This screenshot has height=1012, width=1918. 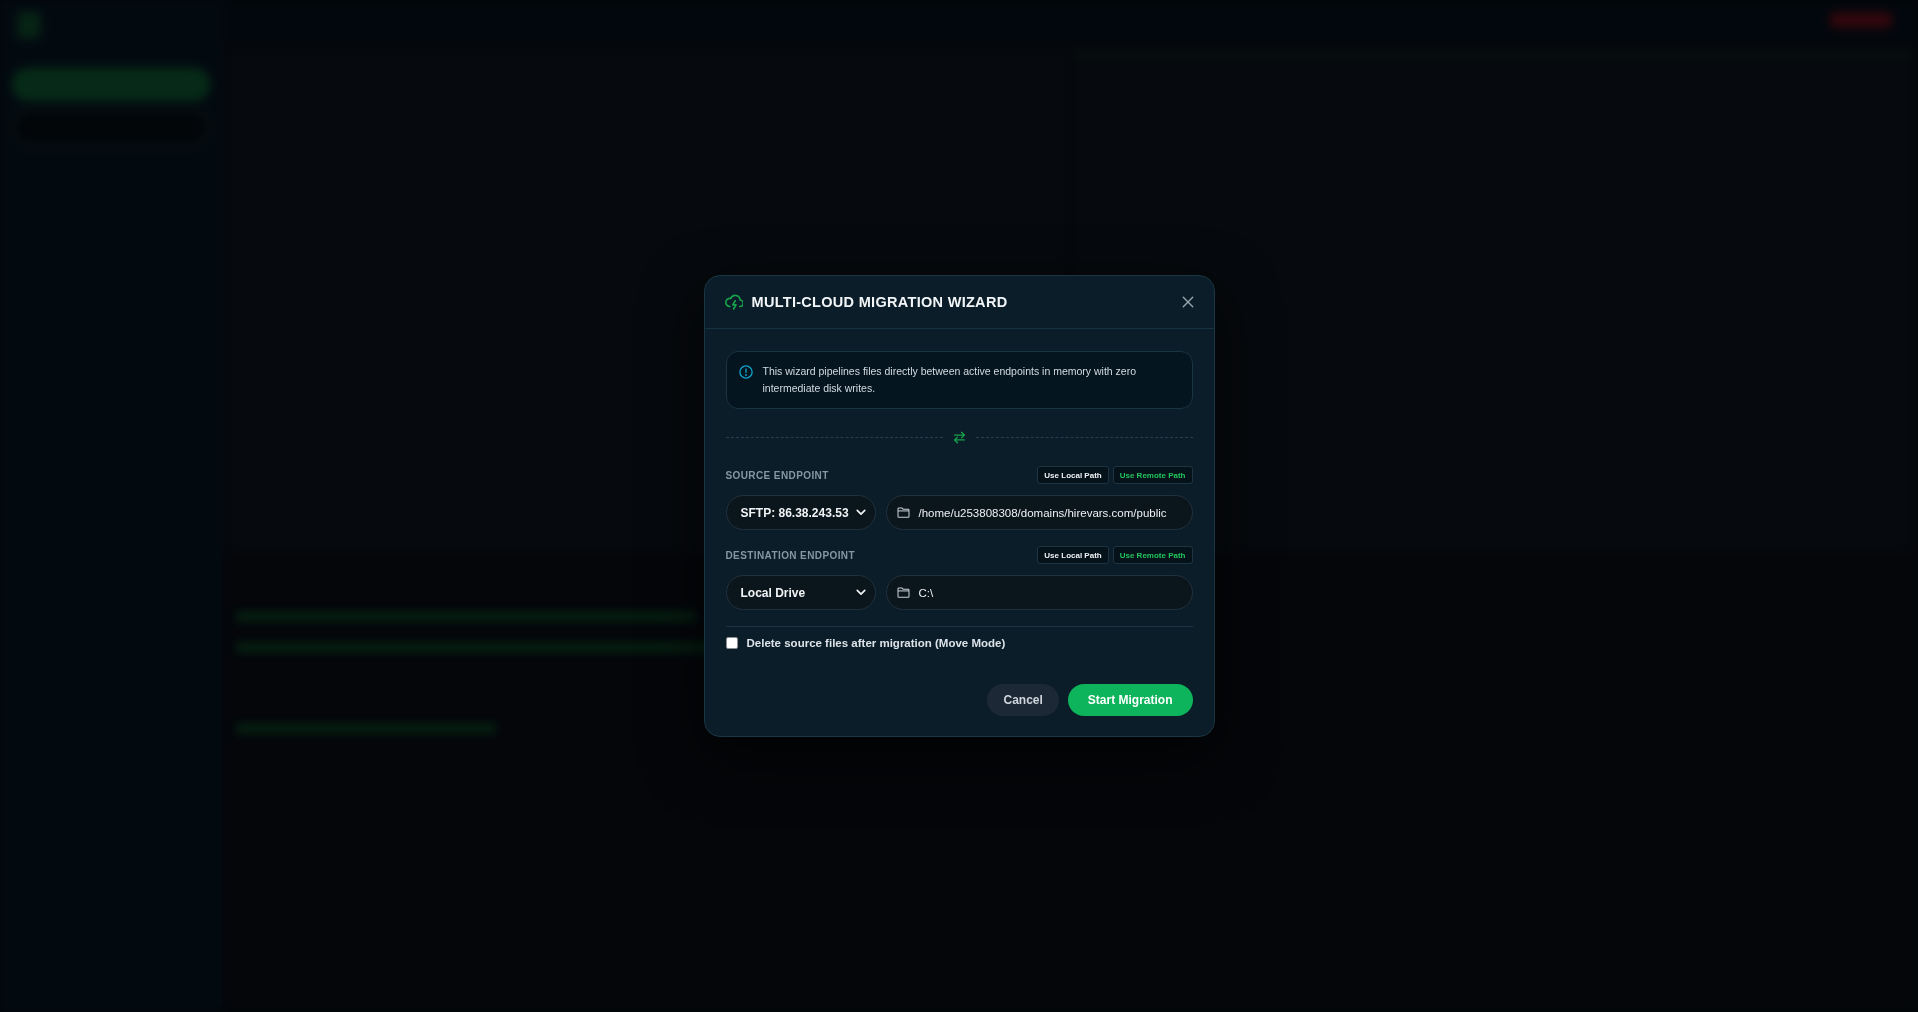 I want to click on cancel-button: Cancel, so click(x=1023, y=700).